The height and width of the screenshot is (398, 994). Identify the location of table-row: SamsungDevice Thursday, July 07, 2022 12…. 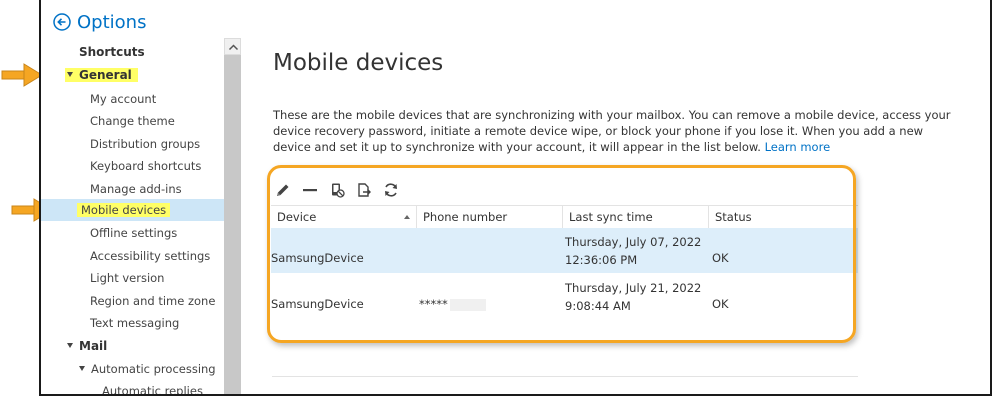
(564, 250).